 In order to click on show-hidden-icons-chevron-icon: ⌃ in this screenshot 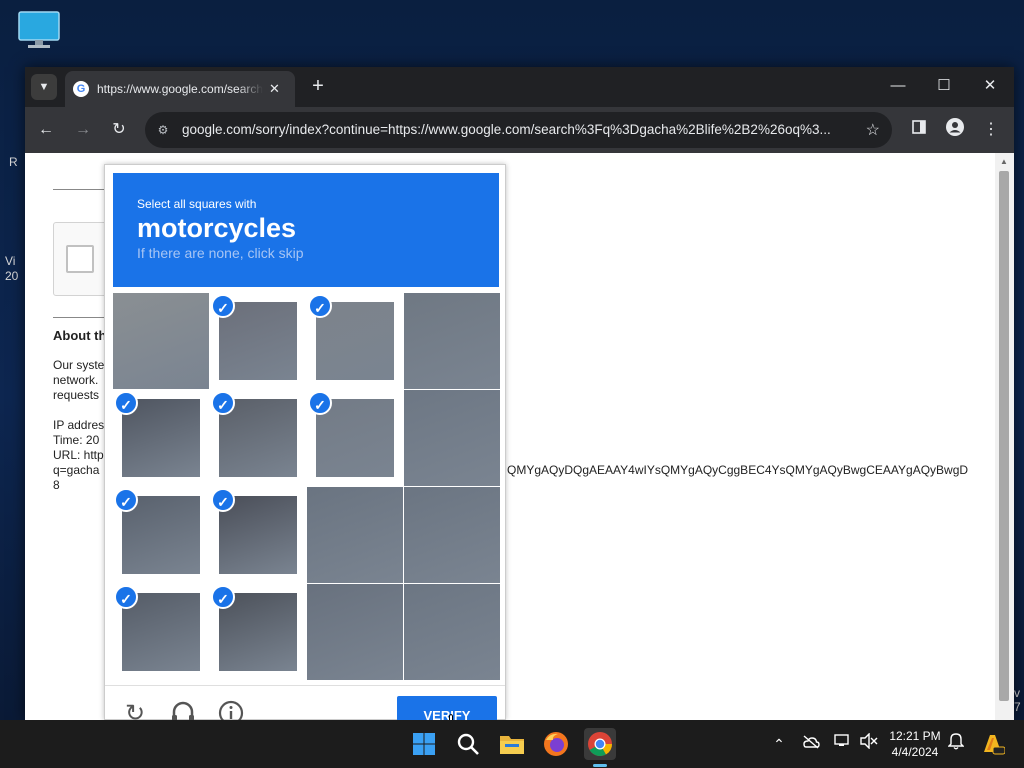, I will do `click(779, 744)`.